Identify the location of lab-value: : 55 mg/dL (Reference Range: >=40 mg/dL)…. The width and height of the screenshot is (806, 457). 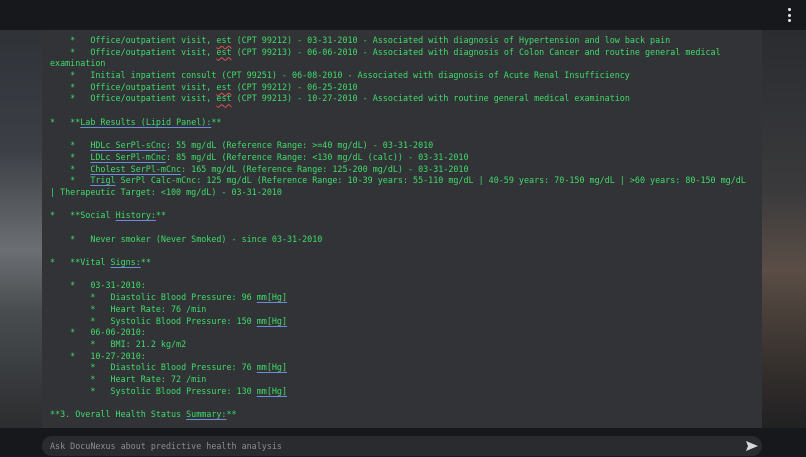
(299, 145).